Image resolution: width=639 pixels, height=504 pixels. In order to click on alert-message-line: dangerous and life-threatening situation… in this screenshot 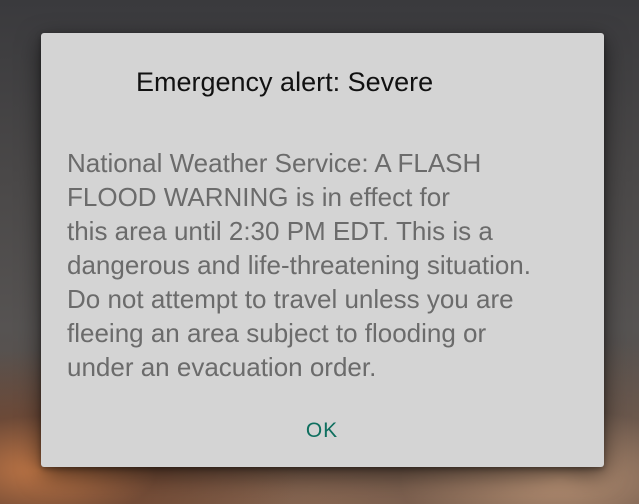, I will do `click(299, 265)`.